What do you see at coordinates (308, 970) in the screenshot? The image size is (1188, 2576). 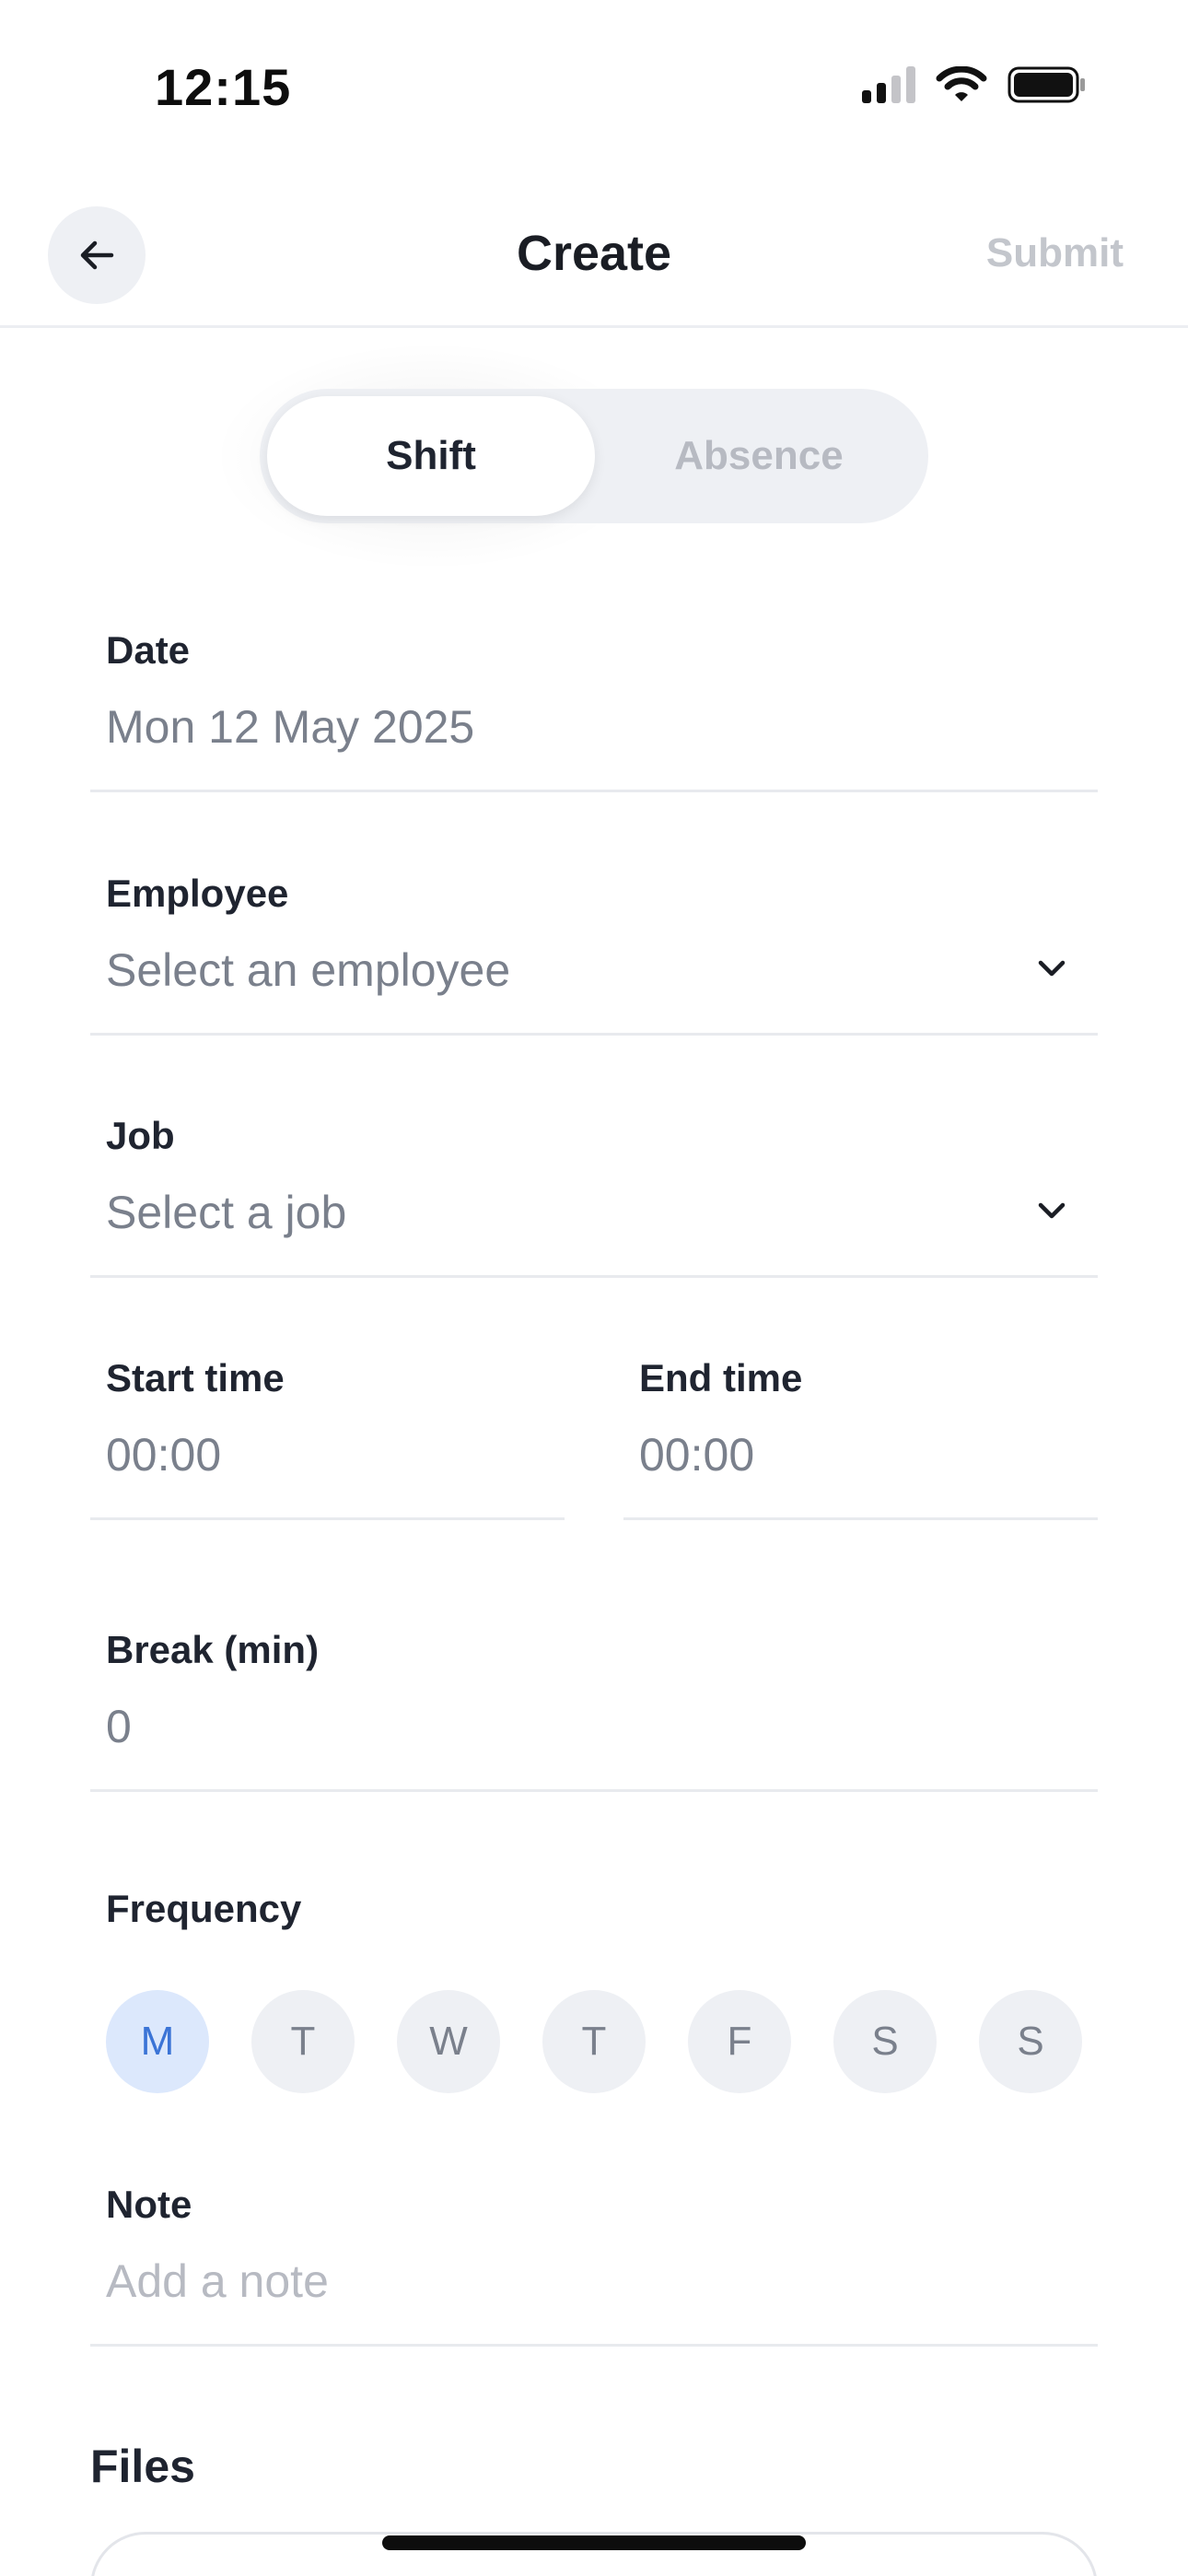 I see `employee-placeholder: Select an employee` at bounding box center [308, 970].